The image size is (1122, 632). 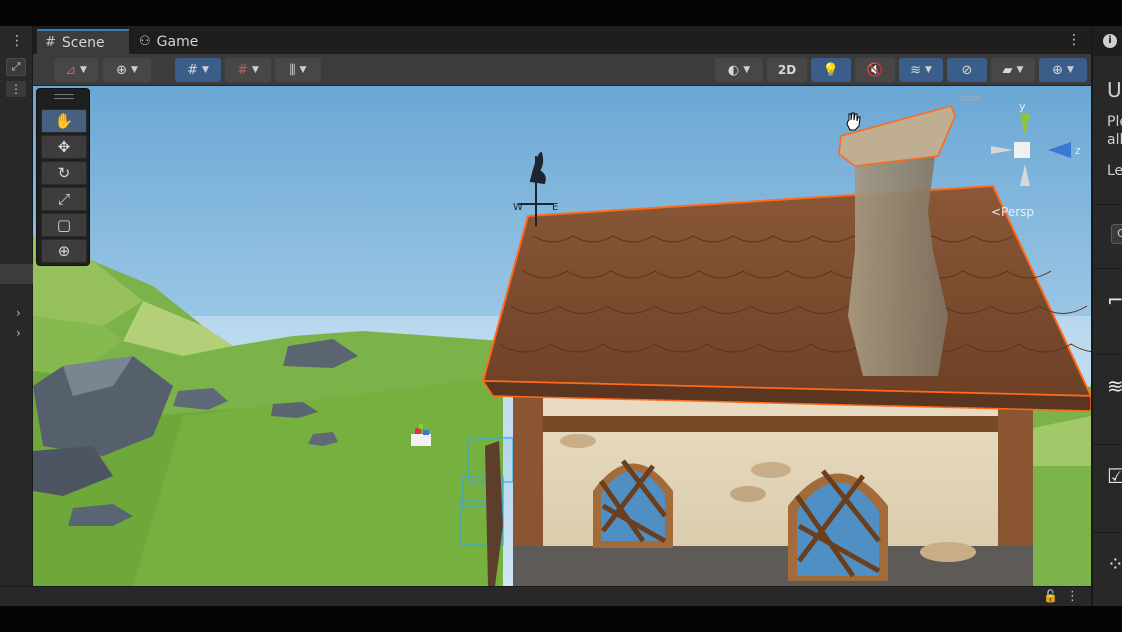 I want to click on tab-game: ⚇ Game, so click(x=176, y=41).